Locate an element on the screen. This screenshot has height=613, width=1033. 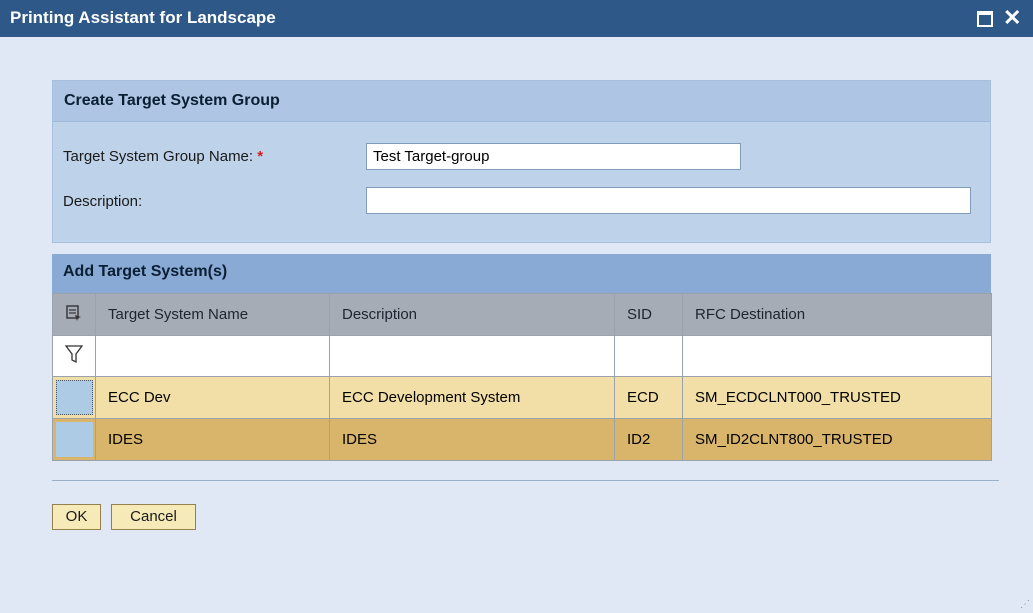
cell-name: IDES is located at coordinates (212, 439).